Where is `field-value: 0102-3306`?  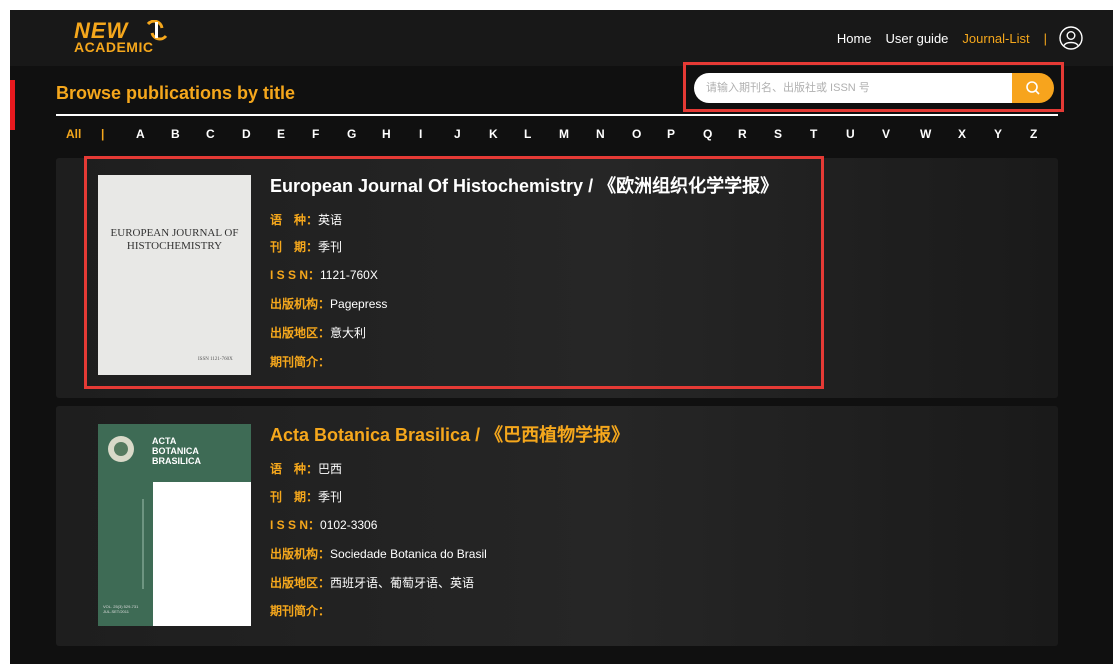
field-value: 0102-3306 is located at coordinates (349, 525).